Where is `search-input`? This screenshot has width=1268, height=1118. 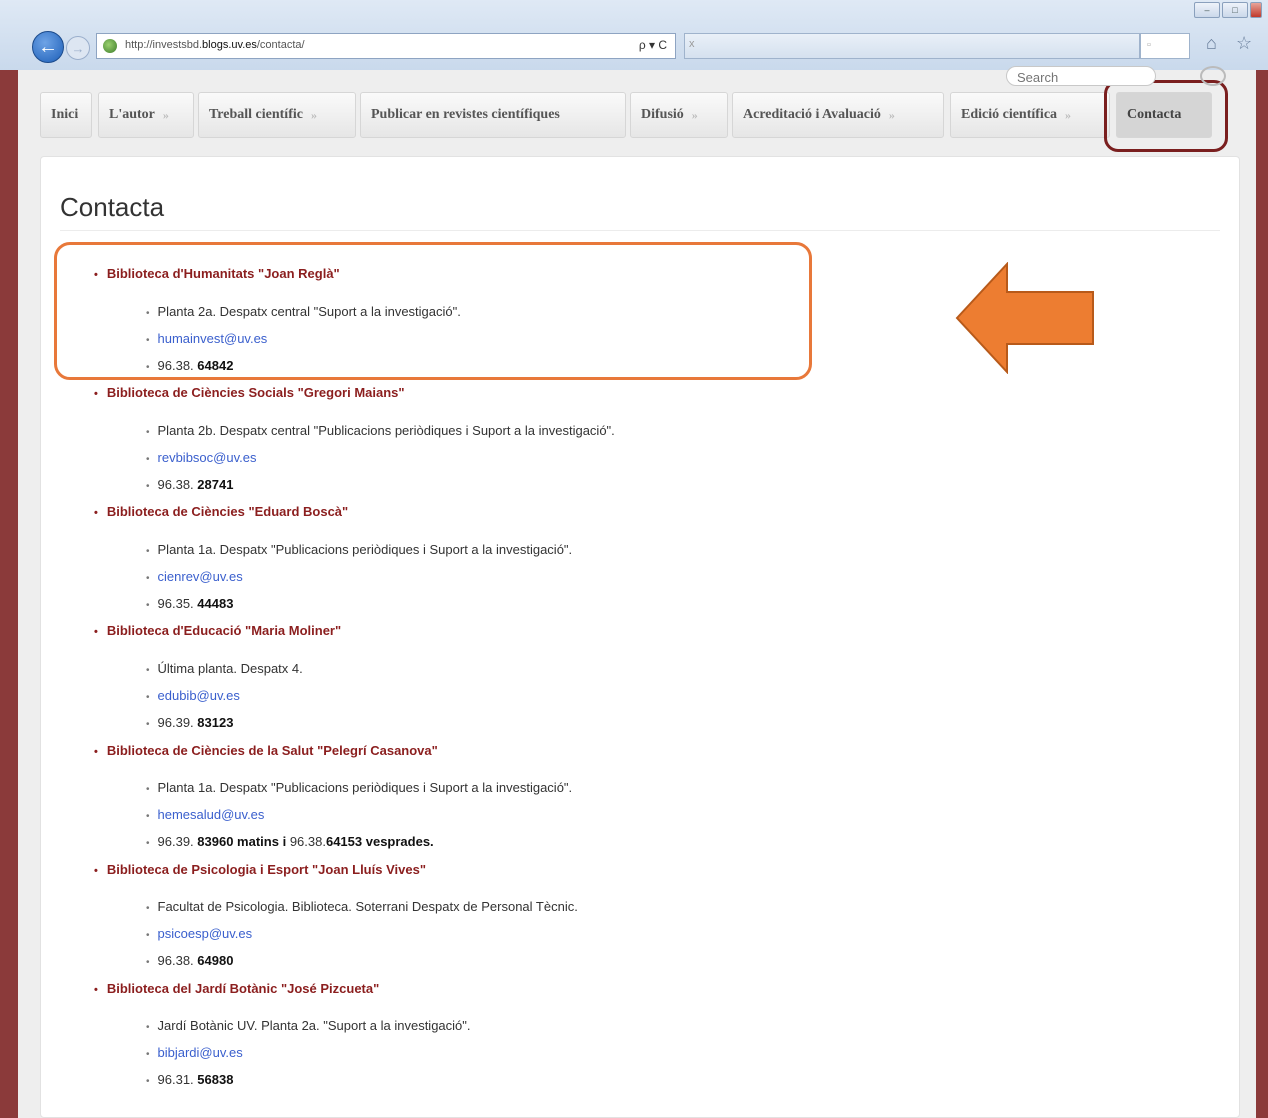 search-input is located at coordinates (1077, 77).